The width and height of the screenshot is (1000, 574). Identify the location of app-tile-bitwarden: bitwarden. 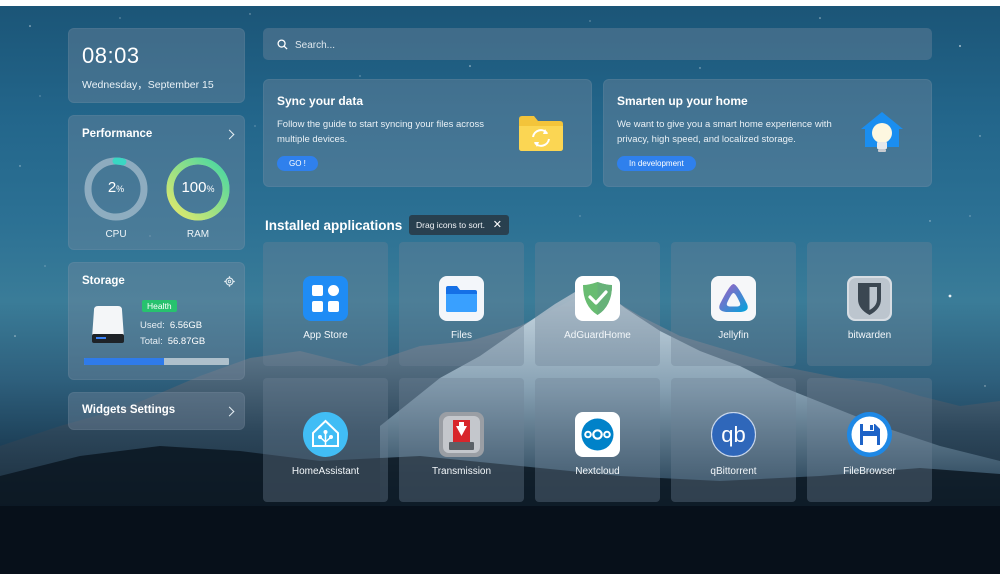
(869, 304).